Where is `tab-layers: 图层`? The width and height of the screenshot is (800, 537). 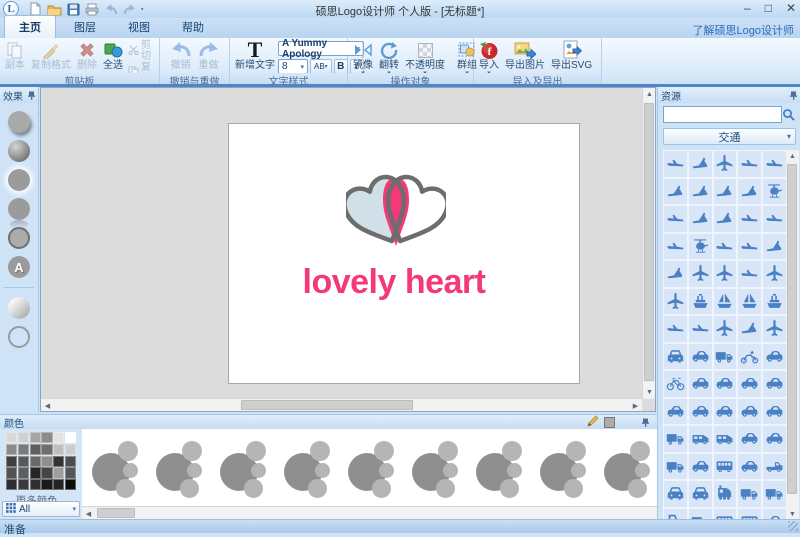 tab-layers: 图层 is located at coordinates (85, 27).